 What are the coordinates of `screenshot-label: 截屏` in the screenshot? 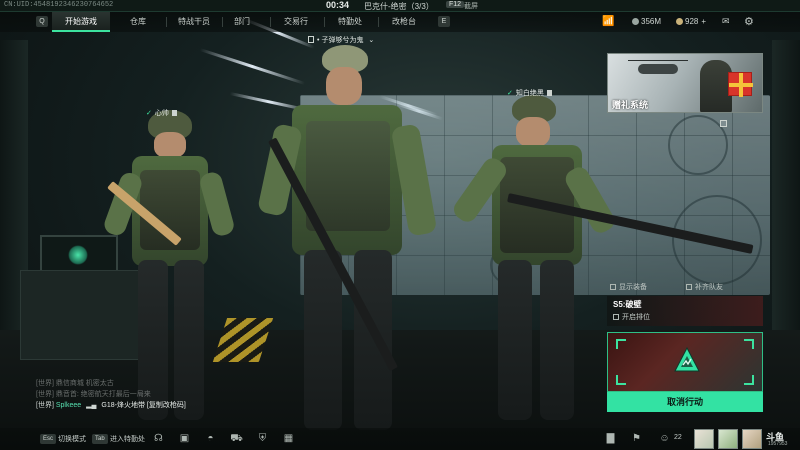 It's located at (471, 6).